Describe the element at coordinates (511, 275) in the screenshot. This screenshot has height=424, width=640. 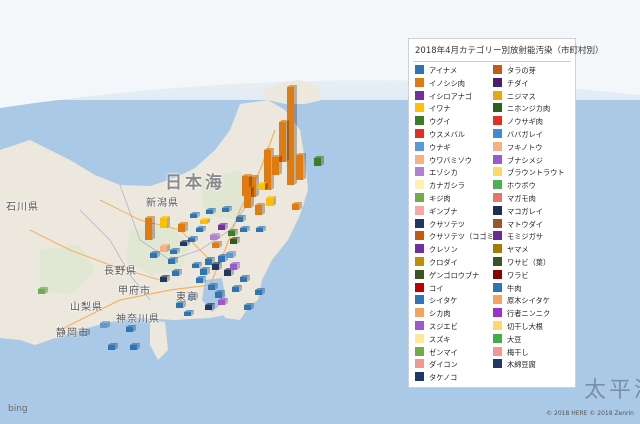
I see `legend-item: ワラビ` at that location.